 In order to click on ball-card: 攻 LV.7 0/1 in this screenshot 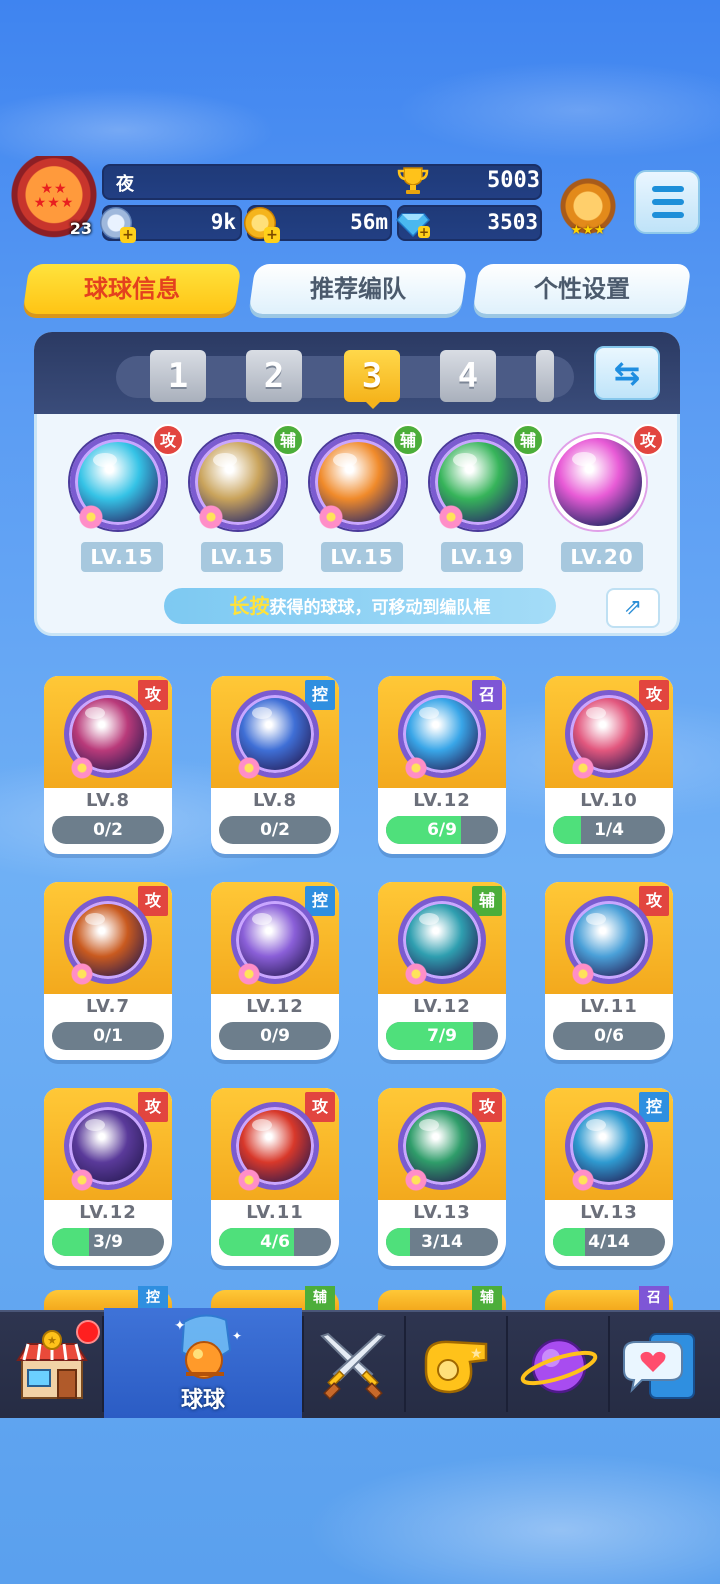, I will do `click(108, 971)`.